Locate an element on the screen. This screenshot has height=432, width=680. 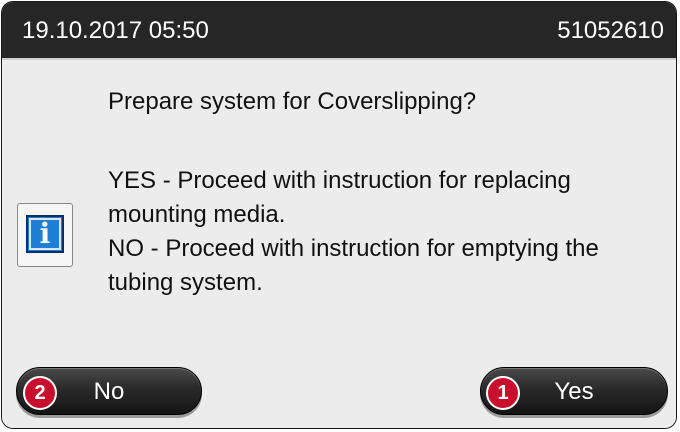
serial-number: 51052610 is located at coordinates (610, 30).